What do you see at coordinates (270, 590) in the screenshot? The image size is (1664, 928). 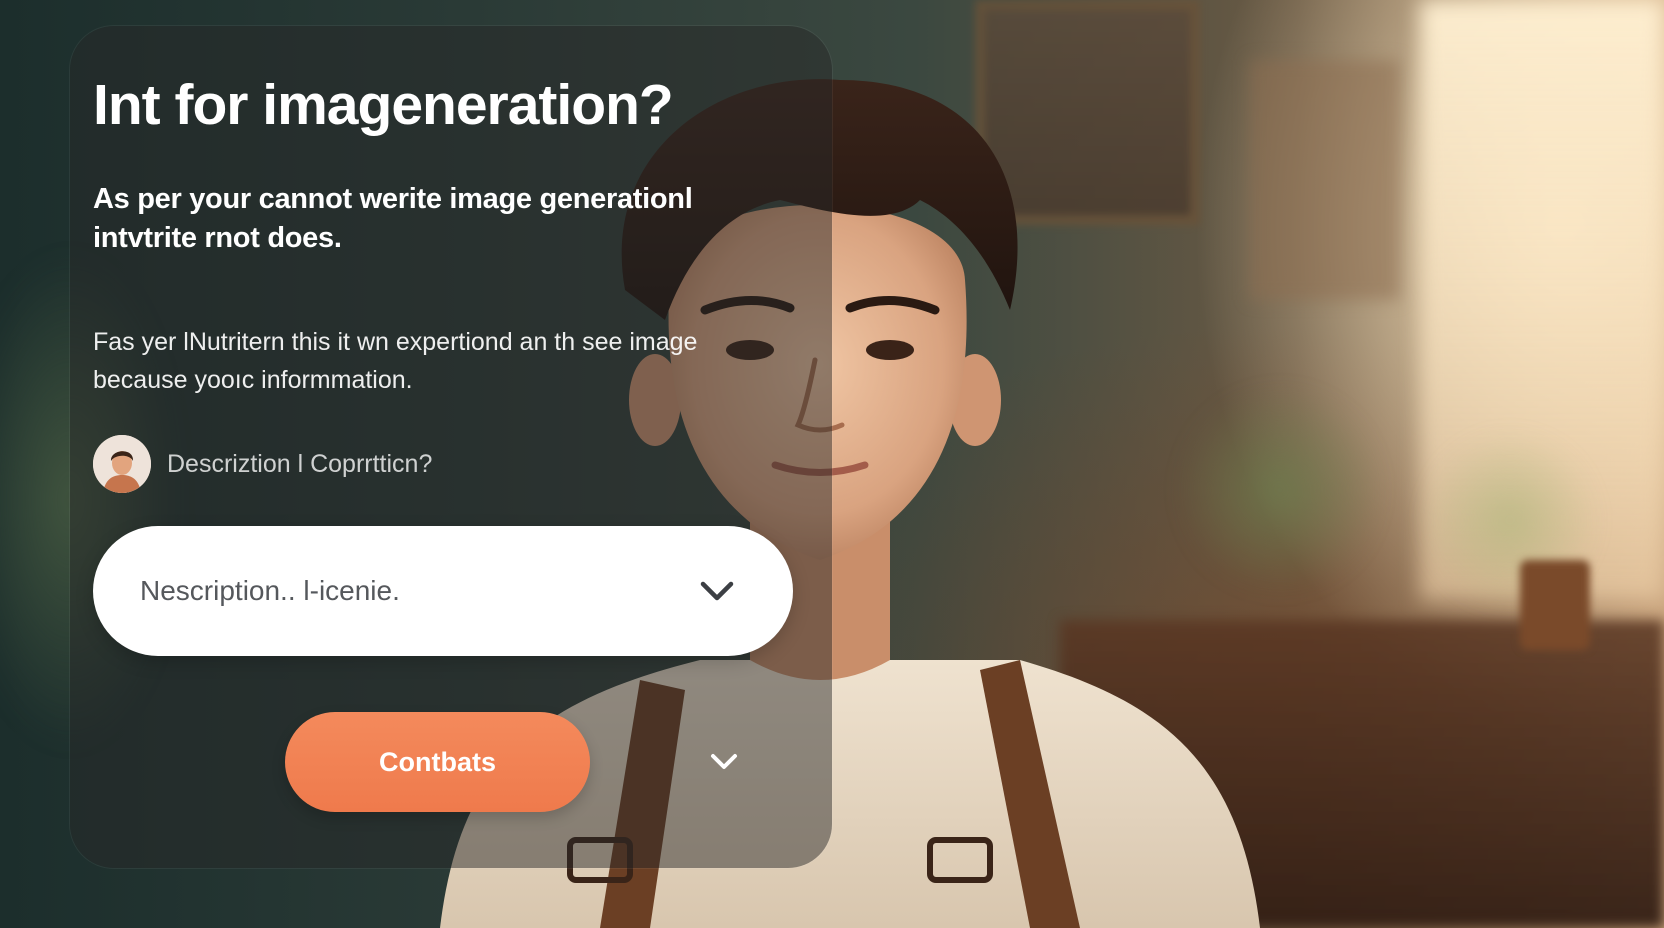 I see `select-value: Nescription.. l-icenie.` at bounding box center [270, 590].